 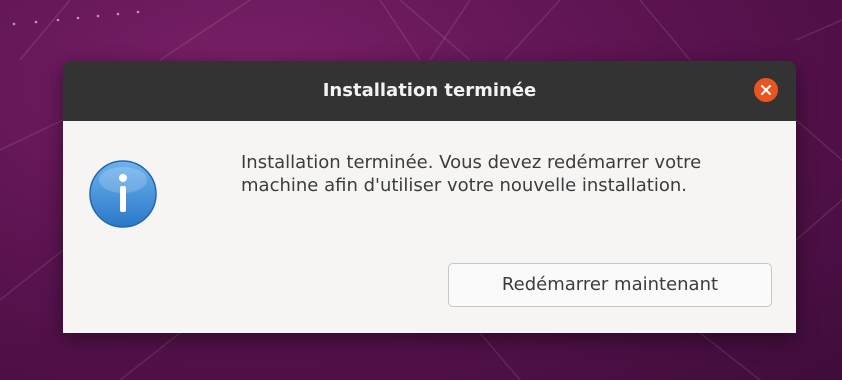 I want to click on dialog-title: Installation terminée, so click(x=429, y=90).